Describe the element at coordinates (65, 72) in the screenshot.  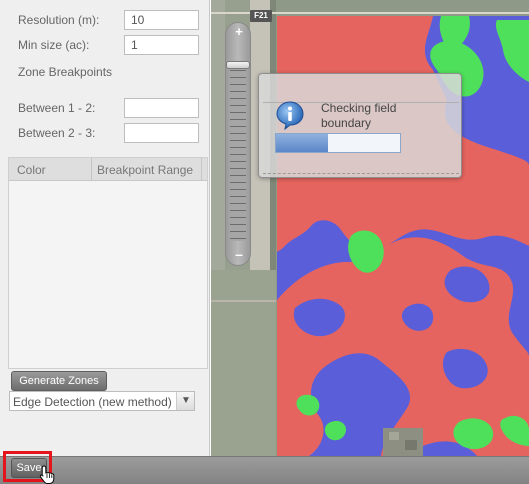
I see `zone-breakpoints-title: Zone Breakpoints` at that location.